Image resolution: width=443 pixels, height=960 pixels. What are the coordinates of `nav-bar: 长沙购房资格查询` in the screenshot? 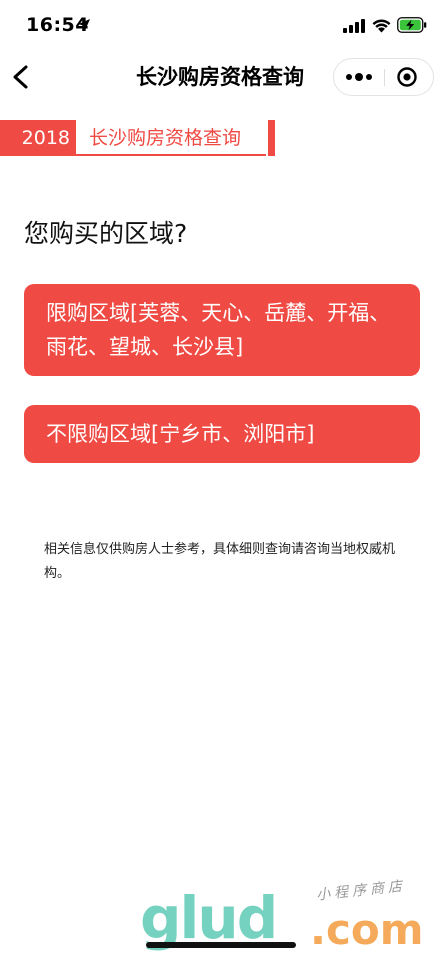 It's located at (221, 78).